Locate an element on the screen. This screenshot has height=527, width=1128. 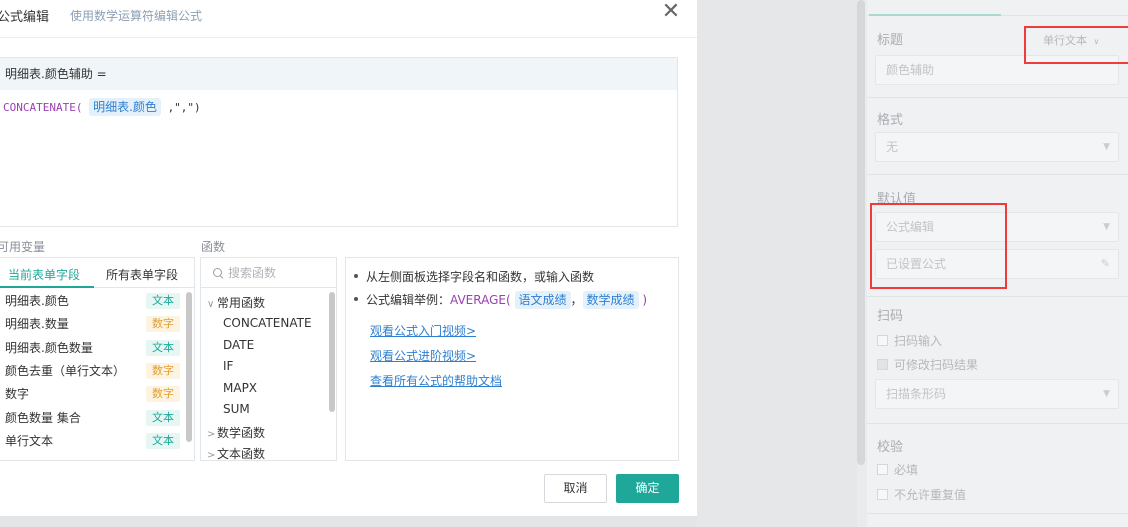
formula-field-tag: 明细表.颜色 is located at coordinates (125, 107).